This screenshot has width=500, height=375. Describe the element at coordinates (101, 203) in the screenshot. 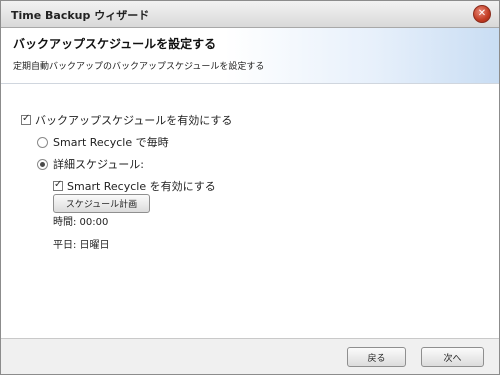

I see `schedule-plan-button: スケジュール計画` at that location.